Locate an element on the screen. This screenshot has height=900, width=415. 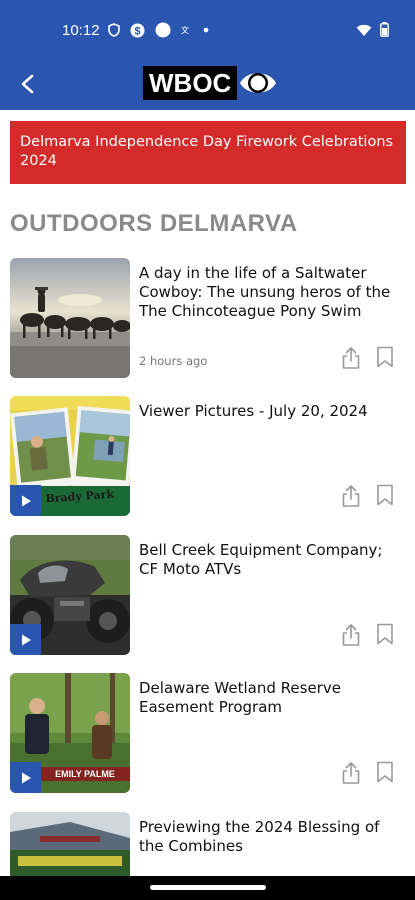
article-thumbnail: EMILY PALME is located at coordinates (70, 733).